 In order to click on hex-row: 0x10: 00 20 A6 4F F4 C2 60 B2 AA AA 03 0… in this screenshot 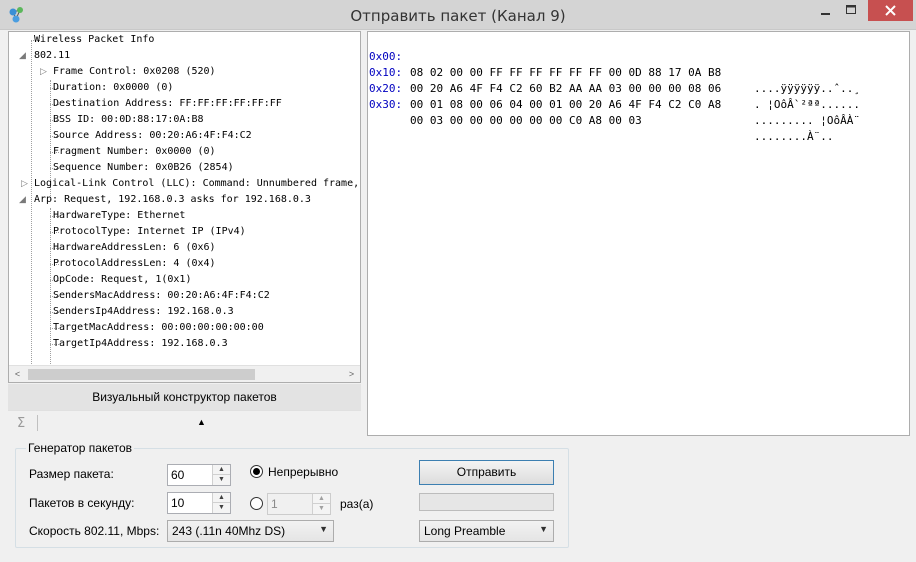, I will do `click(614, 80)`.